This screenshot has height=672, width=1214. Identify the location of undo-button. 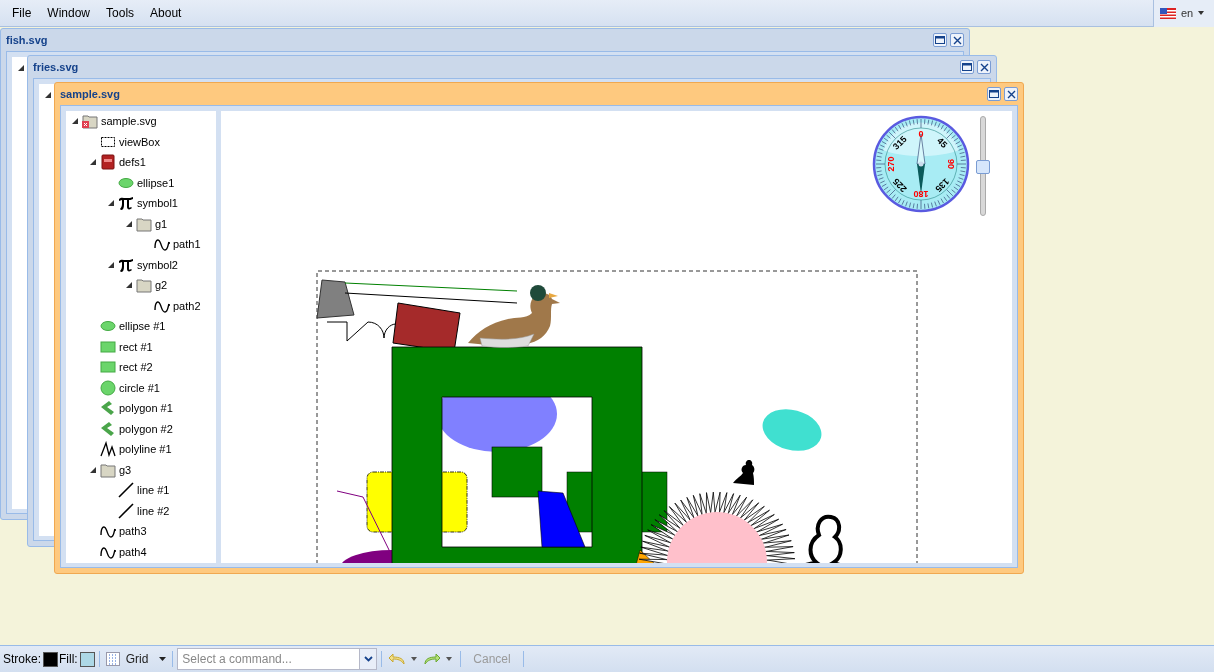
(403, 659).